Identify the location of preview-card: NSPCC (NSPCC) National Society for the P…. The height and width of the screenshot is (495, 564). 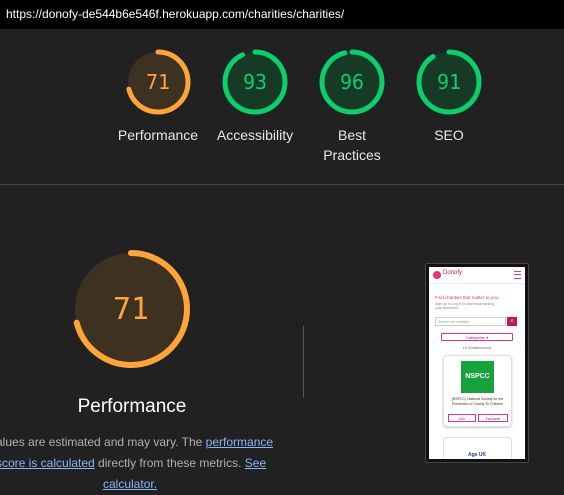
(477, 391).